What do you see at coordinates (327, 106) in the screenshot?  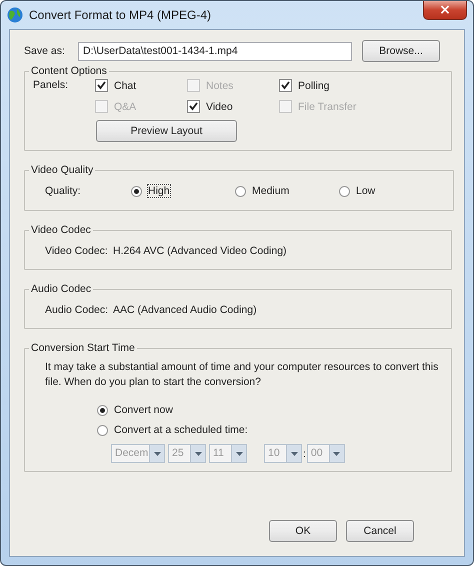 I see `checkbox-label: File Transfer` at bounding box center [327, 106].